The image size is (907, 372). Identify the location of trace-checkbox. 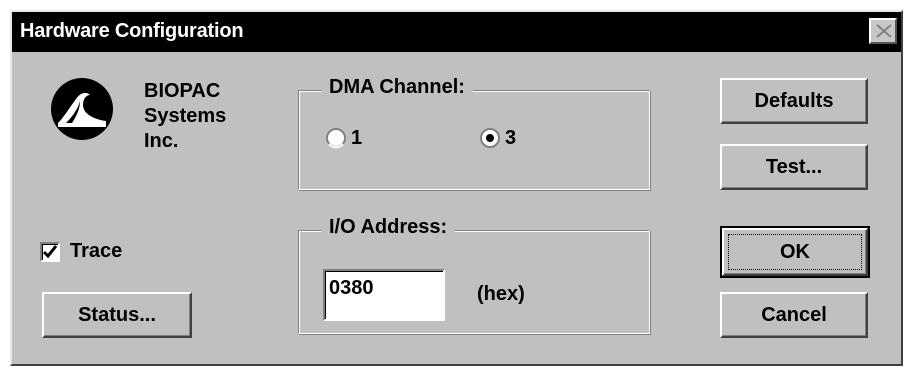
(50, 252).